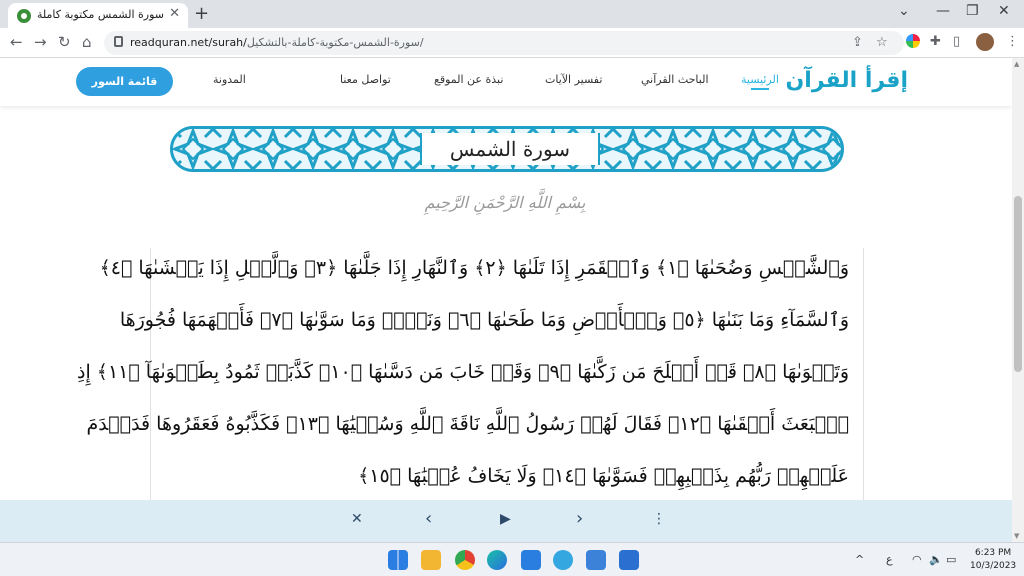 Image resolution: width=1024 pixels, height=576 pixels. Describe the element at coordinates (917, 559) in the screenshot. I see `wifi-icon: ◠` at that location.